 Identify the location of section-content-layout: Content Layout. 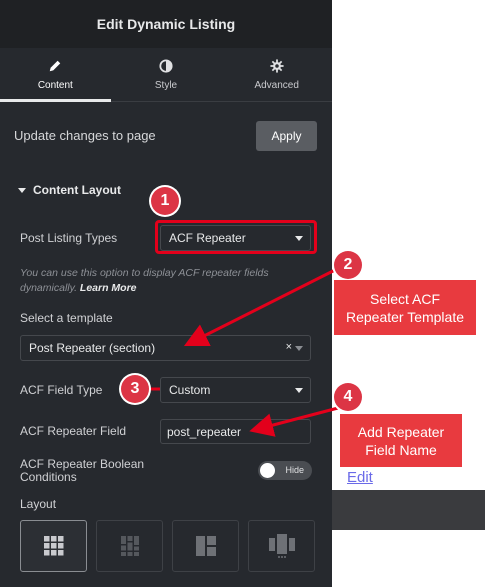
(69, 190).